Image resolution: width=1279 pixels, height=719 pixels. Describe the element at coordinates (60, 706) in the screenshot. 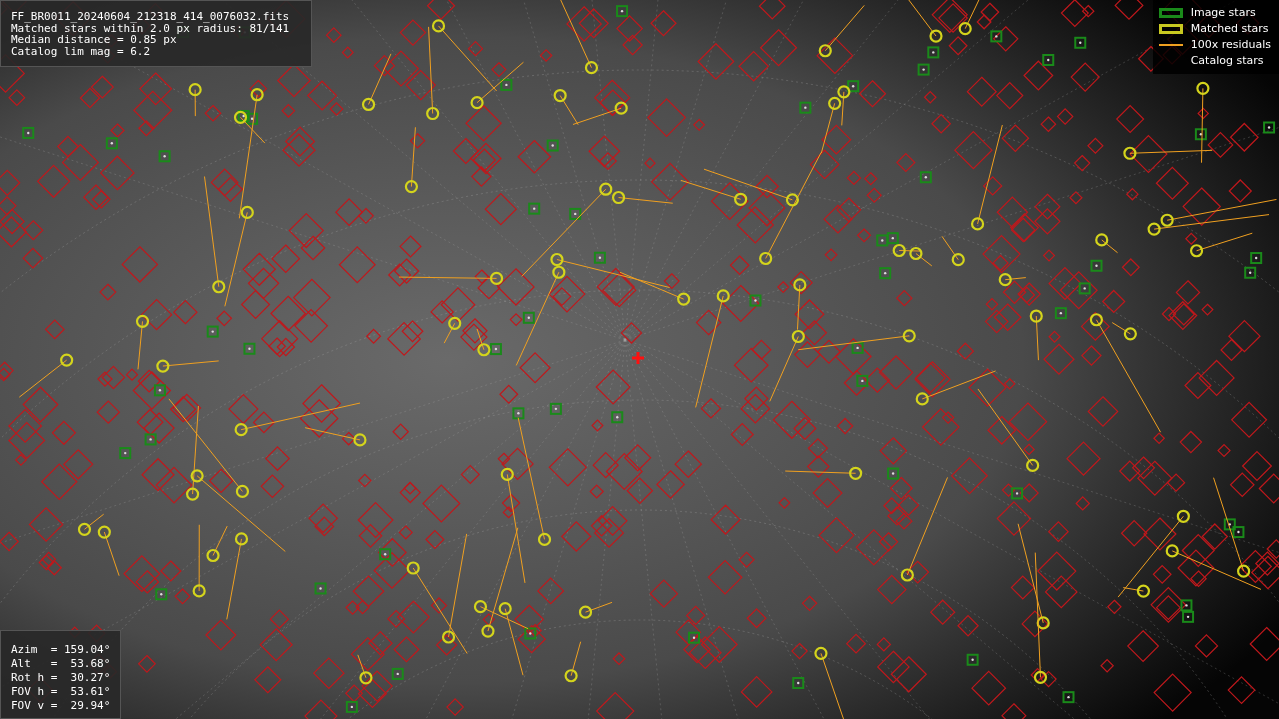

I see `info-line: FOV v = 29.94°` at that location.